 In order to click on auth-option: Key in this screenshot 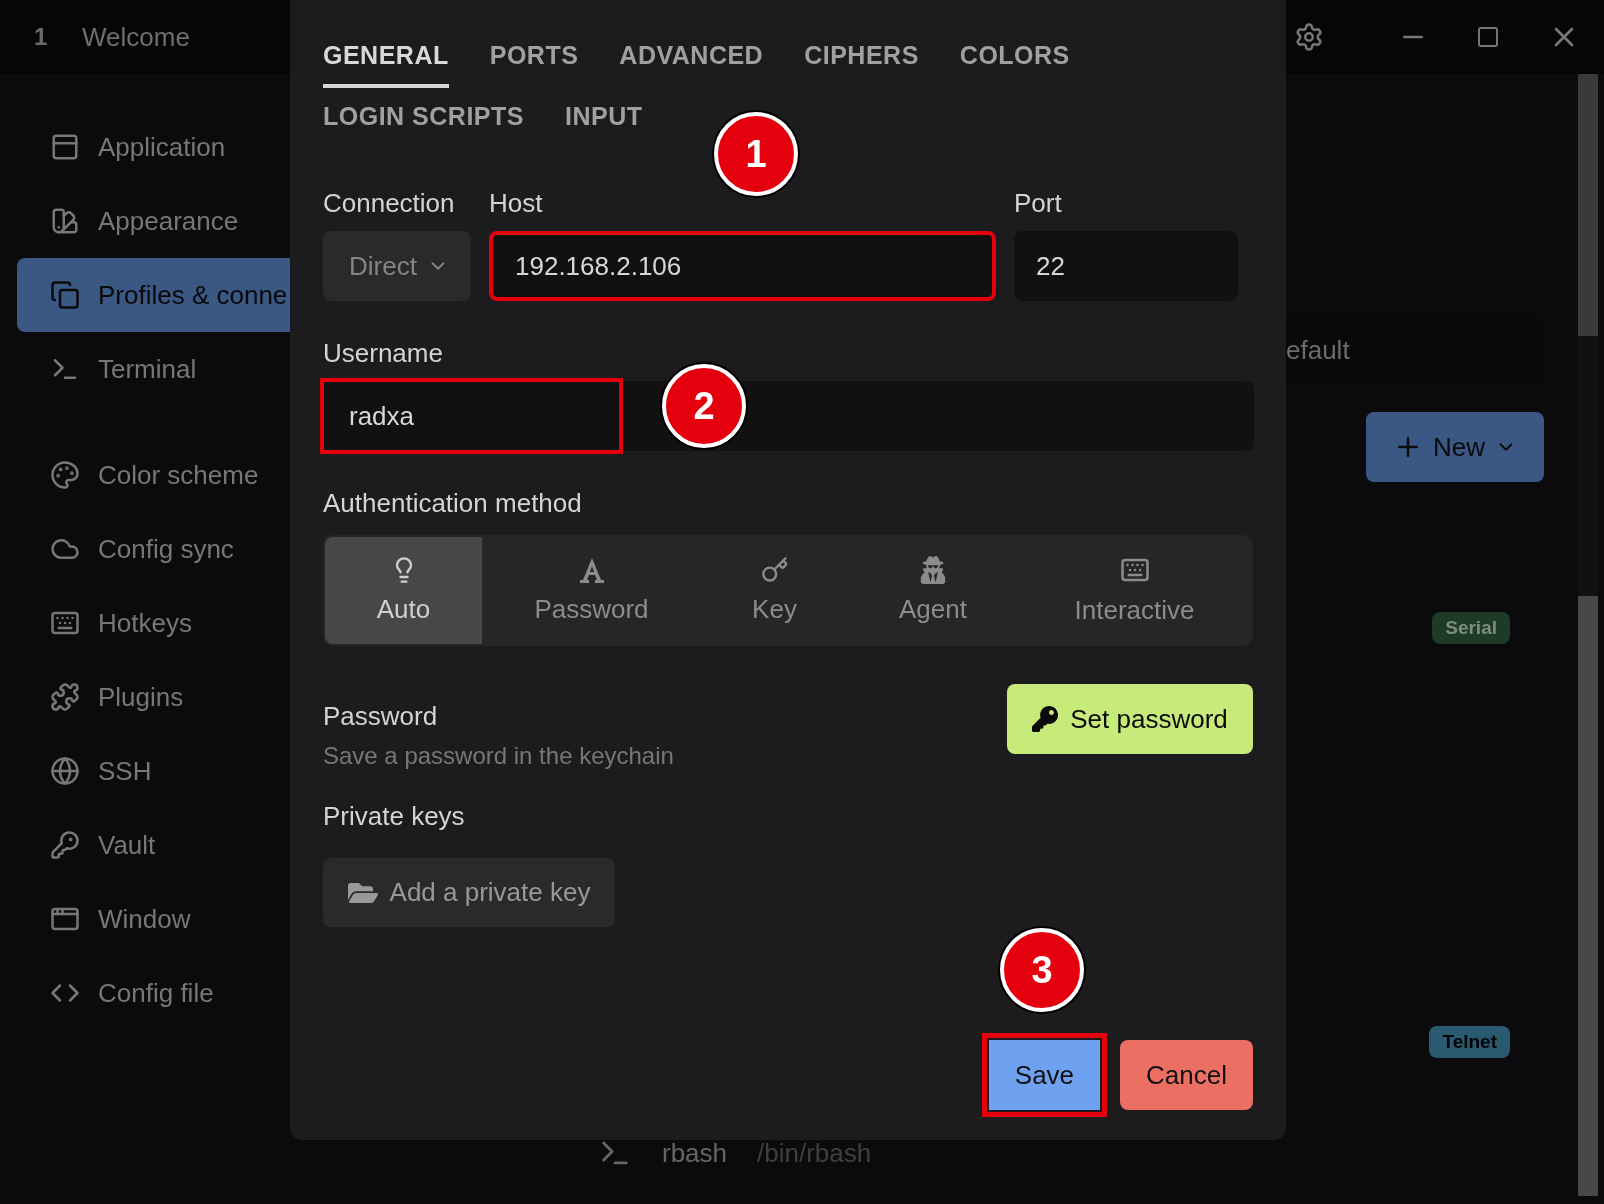, I will do `click(774, 590)`.